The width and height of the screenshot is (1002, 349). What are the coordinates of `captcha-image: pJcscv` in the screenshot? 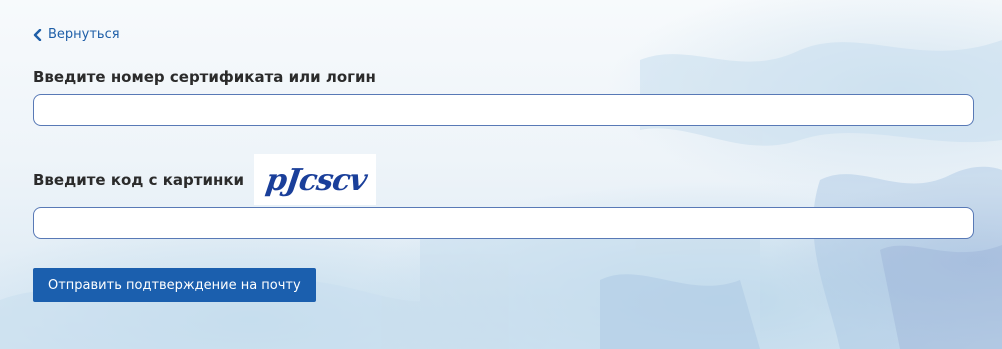 It's located at (315, 179).